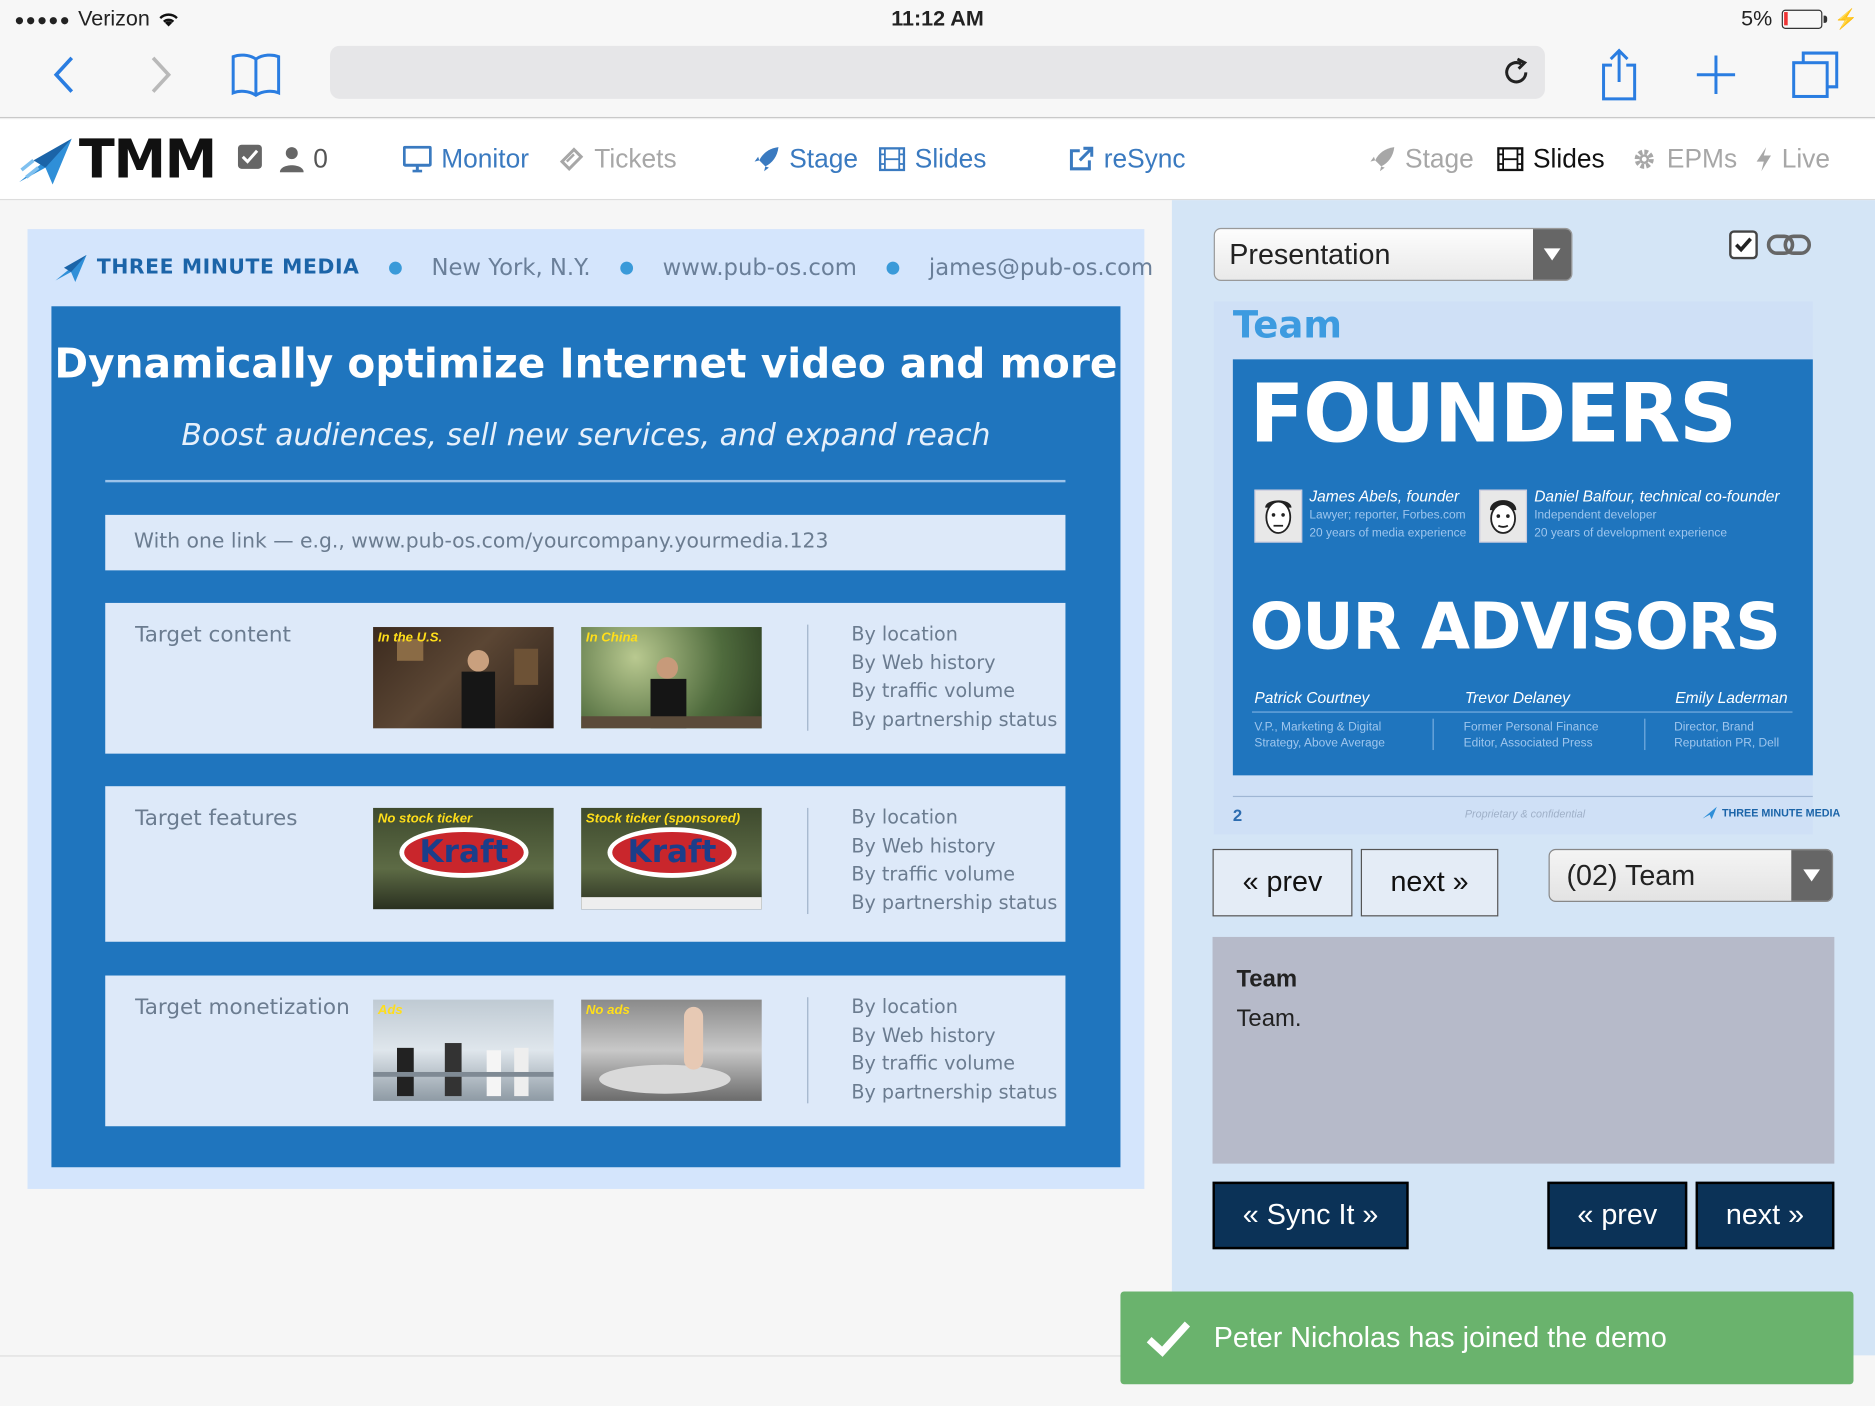 This screenshot has height=1406, width=1875. I want to click on logo-text: TMM, so click(147, 160).